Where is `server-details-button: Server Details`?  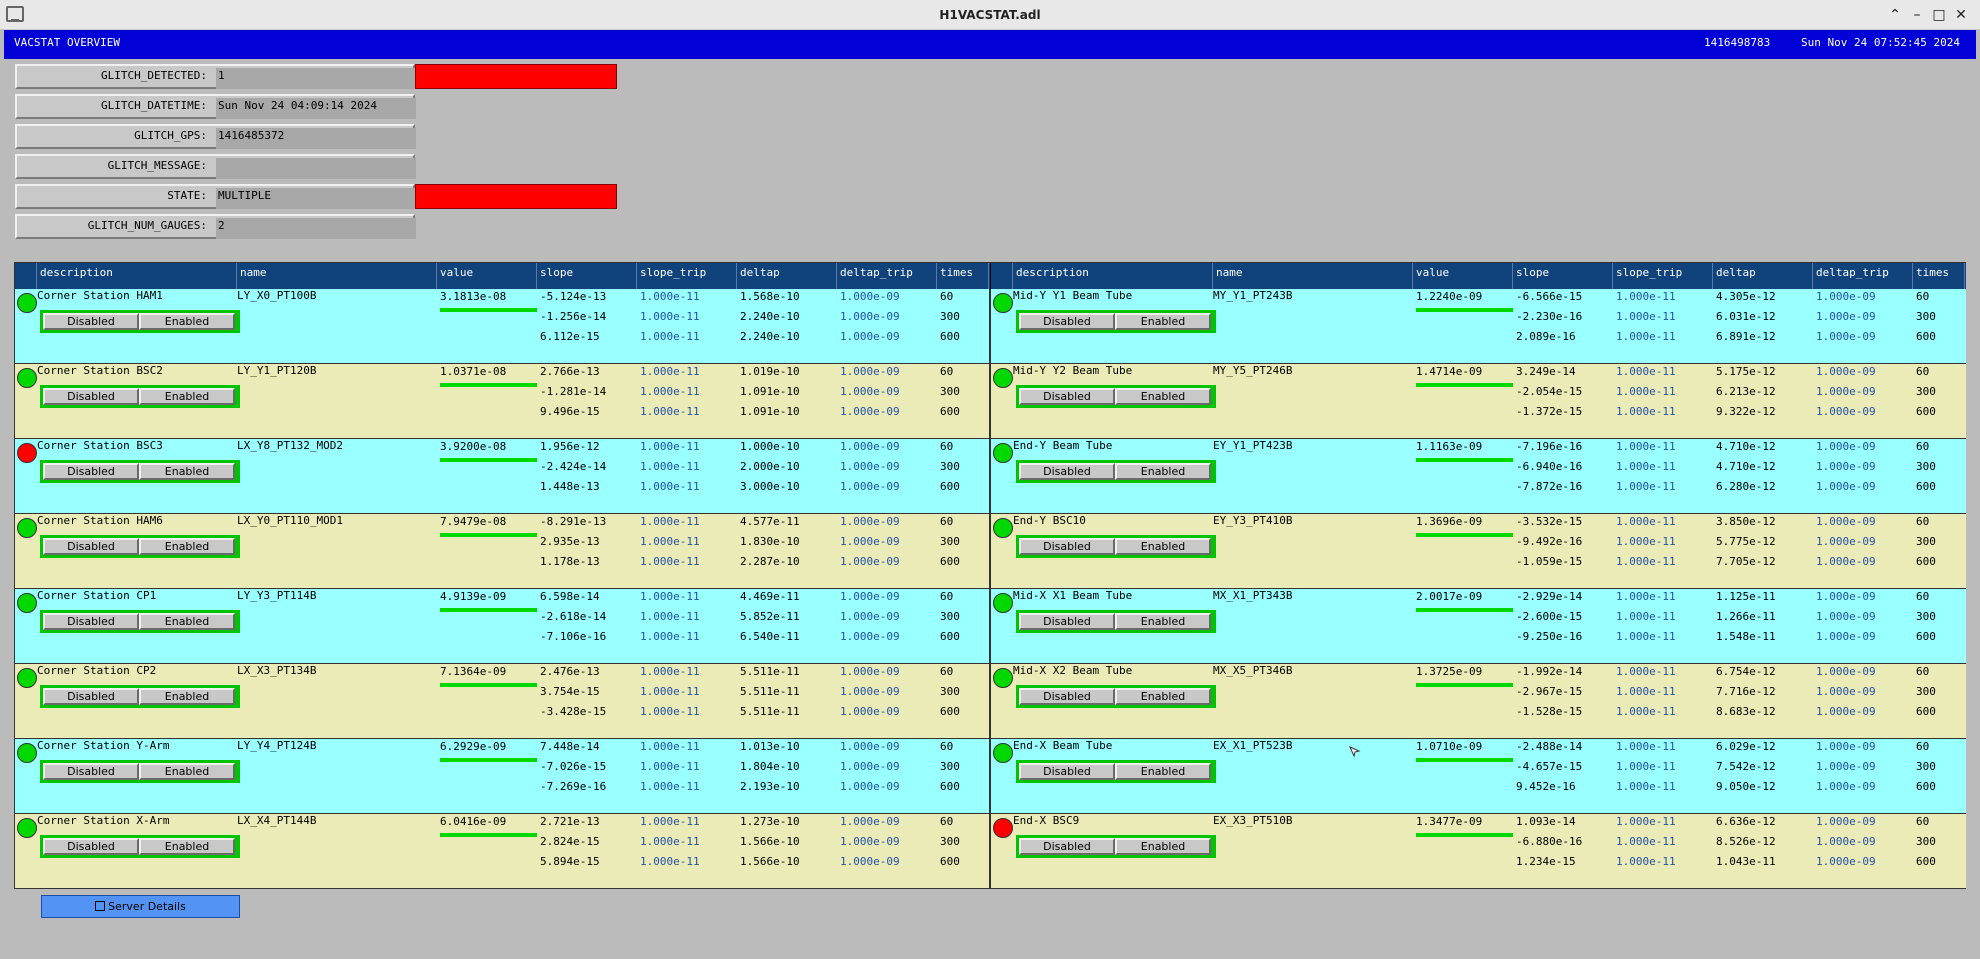 server-details-button: Server Details is located at coordinates (140, 906).